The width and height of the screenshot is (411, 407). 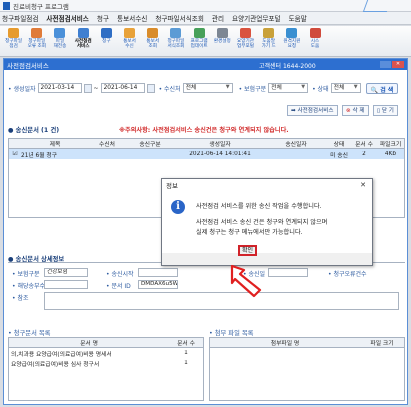 I want to click on receiver-select: 전체 ▼, so click(x=207, y=88).